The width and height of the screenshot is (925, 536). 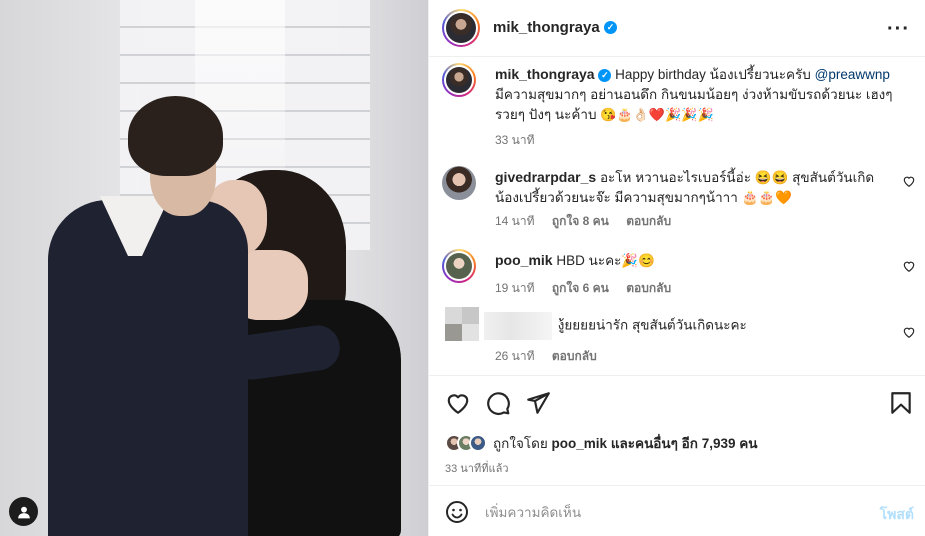 I want to click on author-username: mik_thongraya, so click(x=546, y=27).